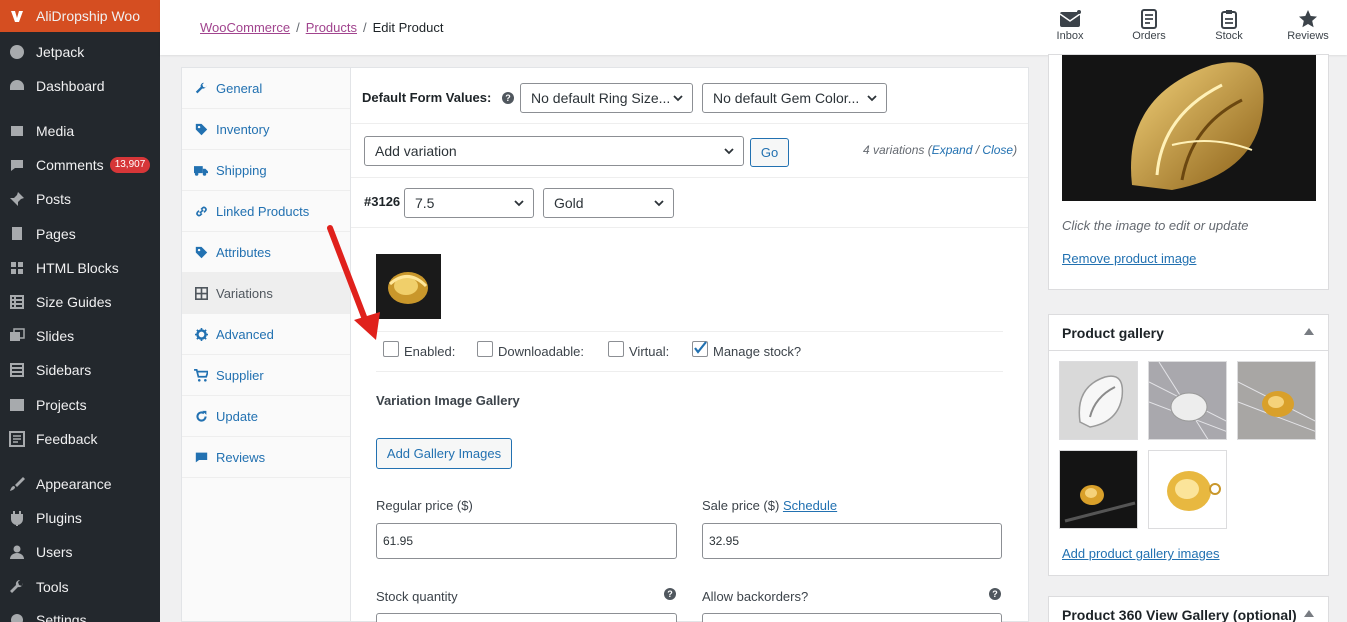 The width and height of the screenshot is (1347, 622). I want to click on variations-count: 4 variations (Expand / Close), so click(940, 150).